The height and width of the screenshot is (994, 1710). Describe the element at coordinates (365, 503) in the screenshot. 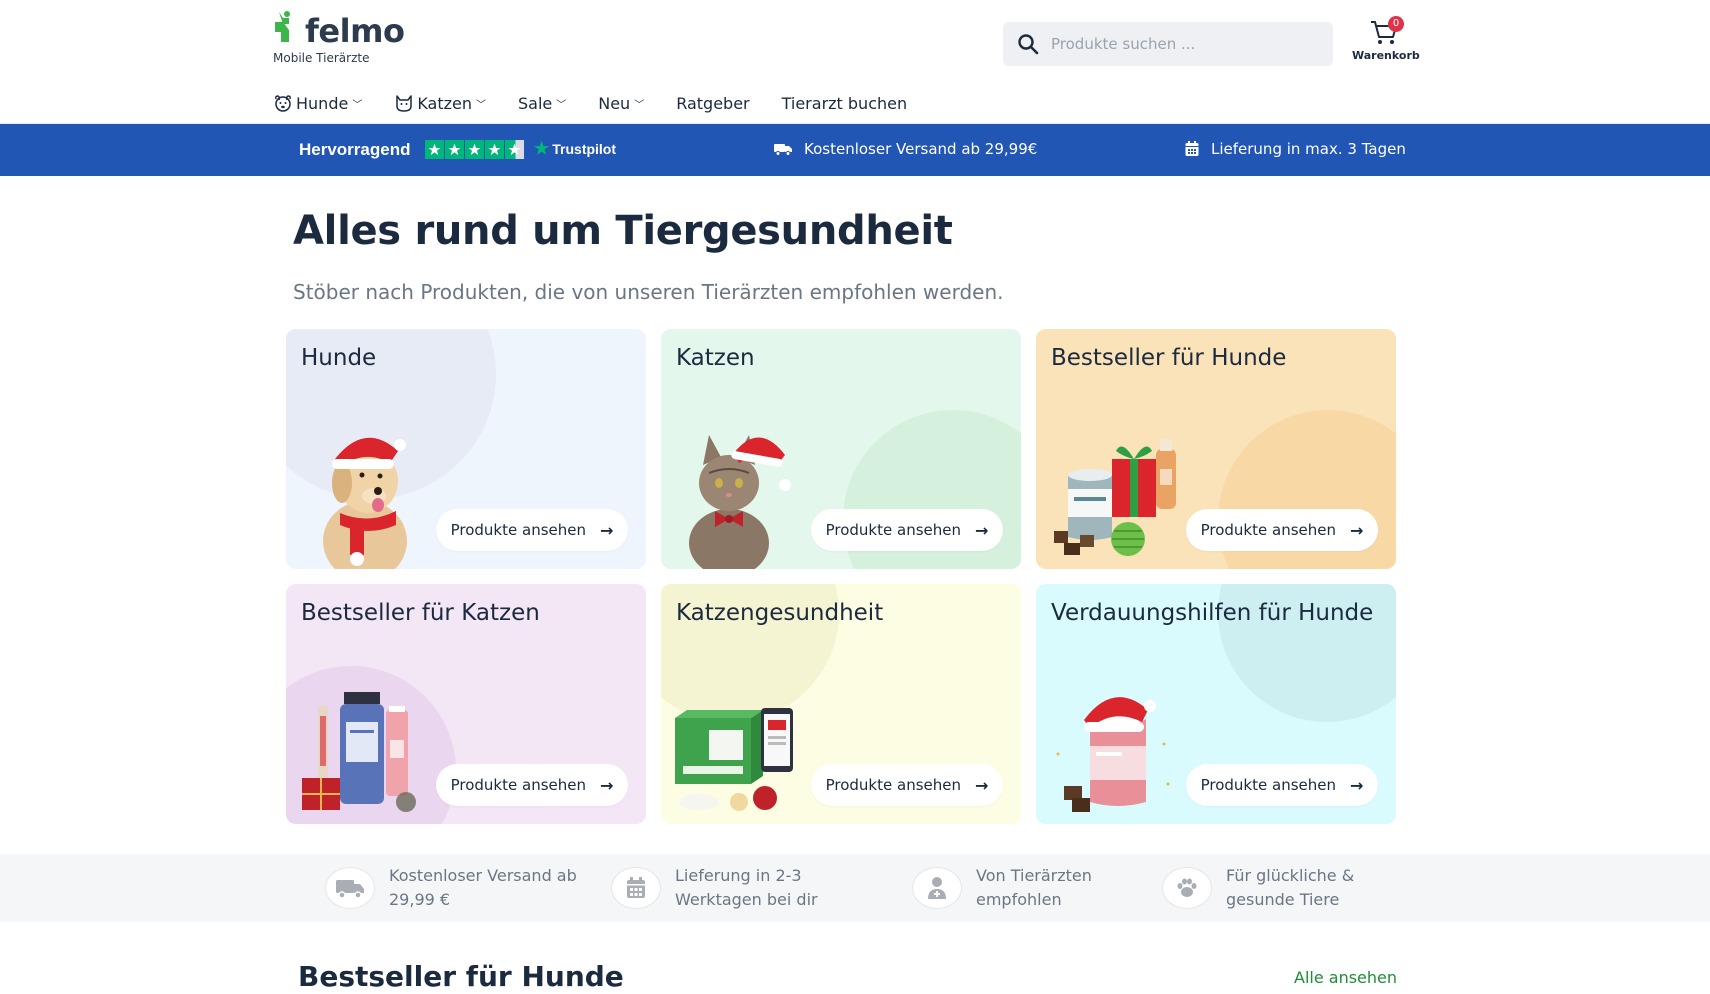

I see `dog-image` at that location.